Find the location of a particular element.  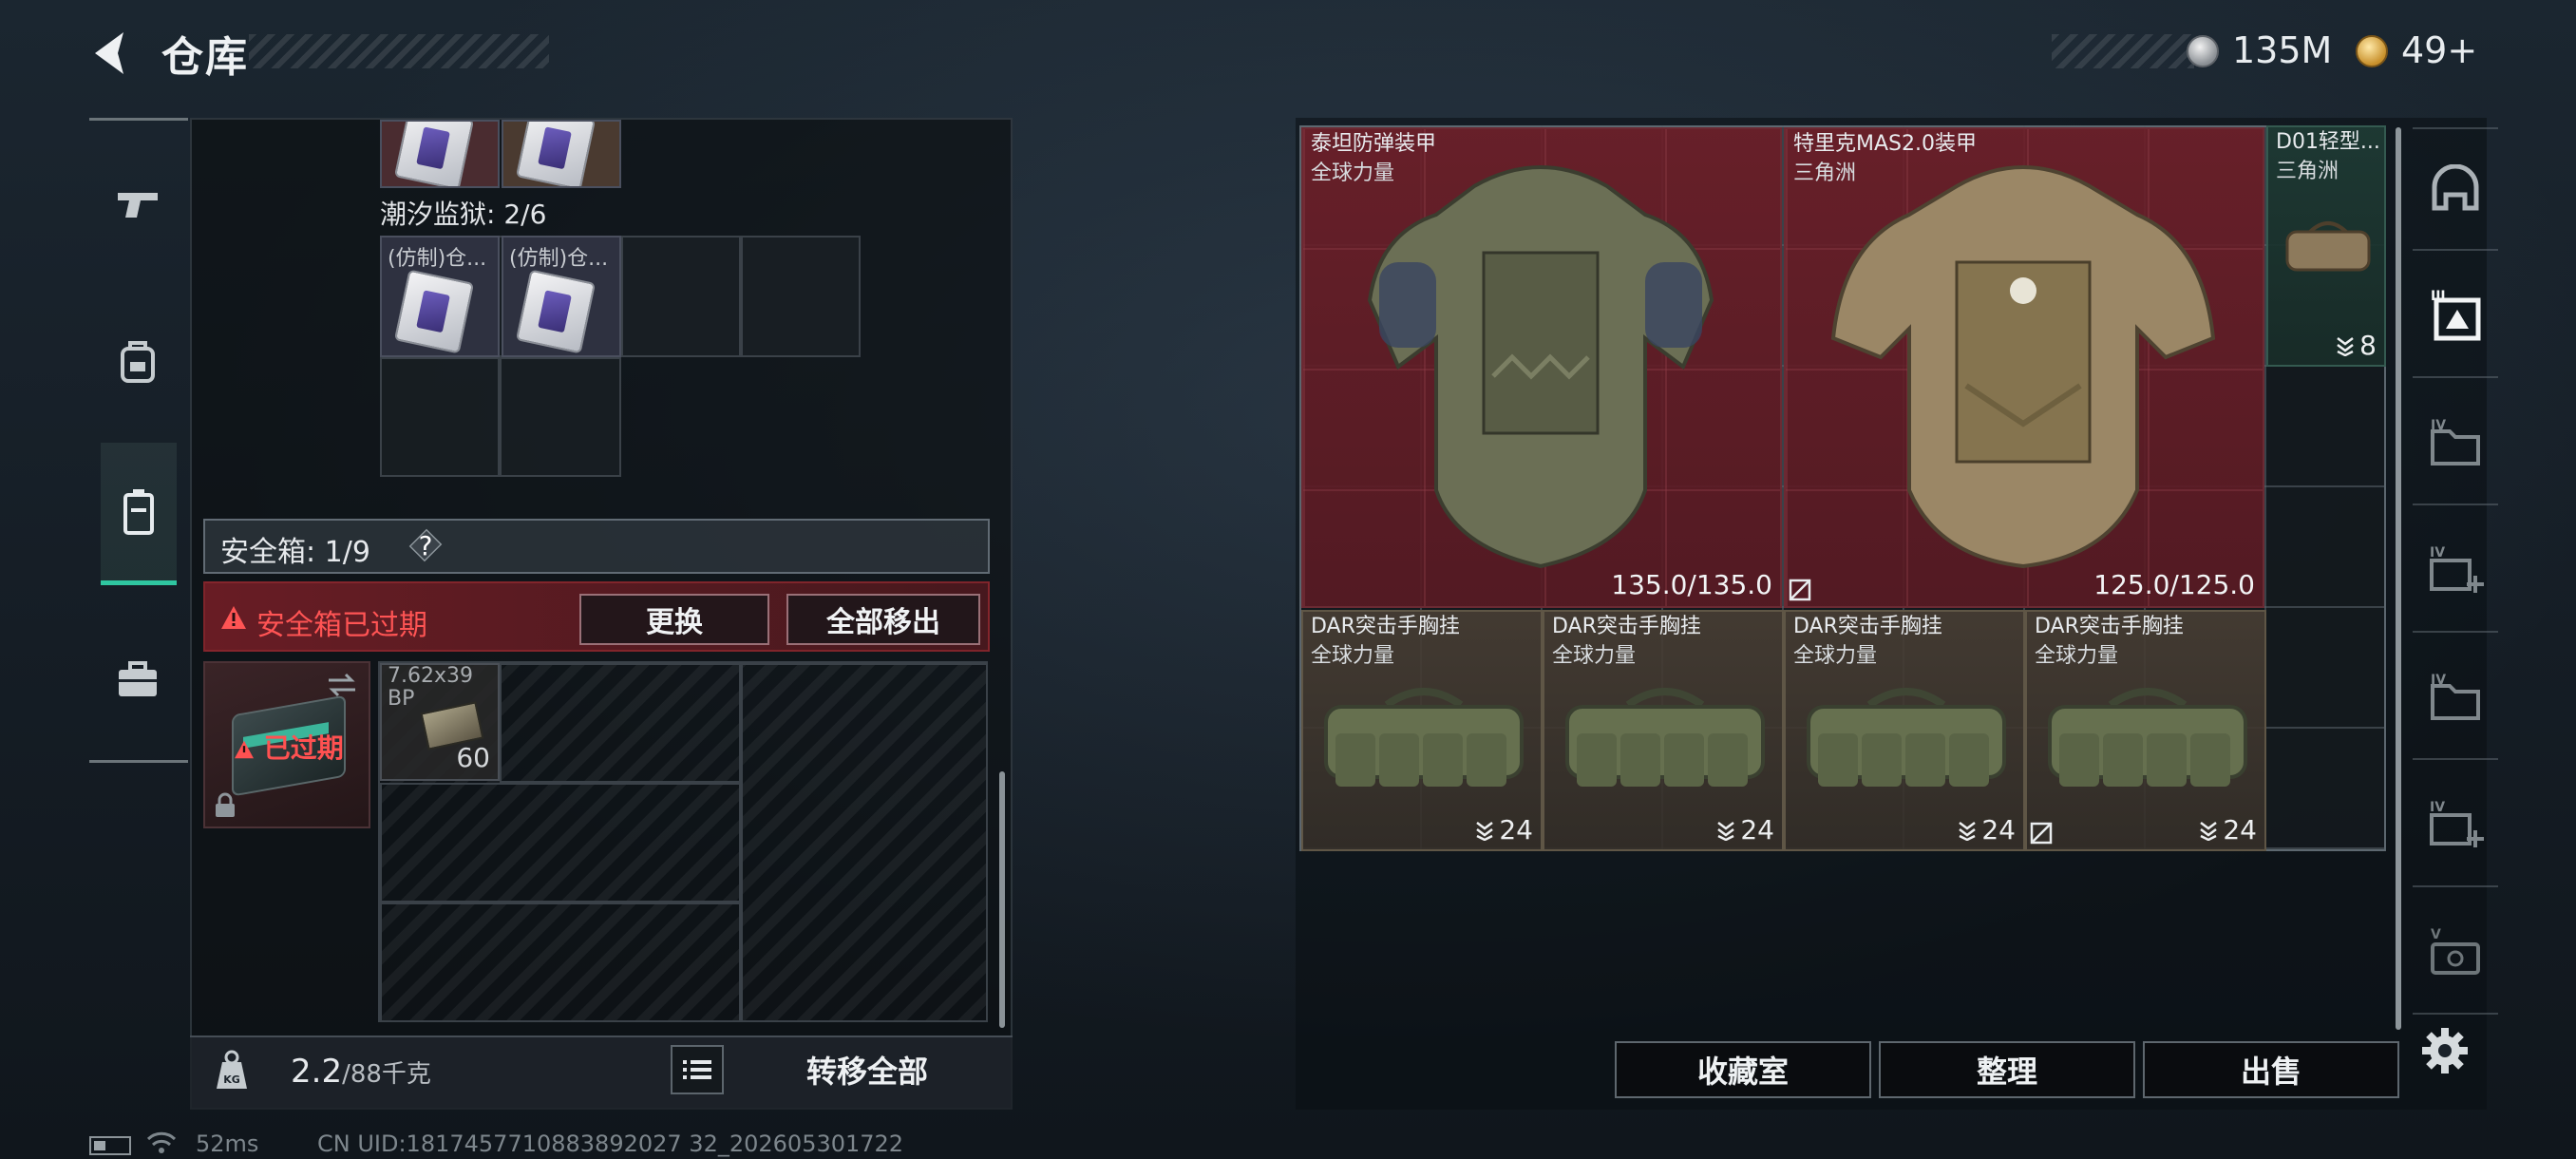

durability: 125.0/125.0 is located at coordinates (2174, 584).